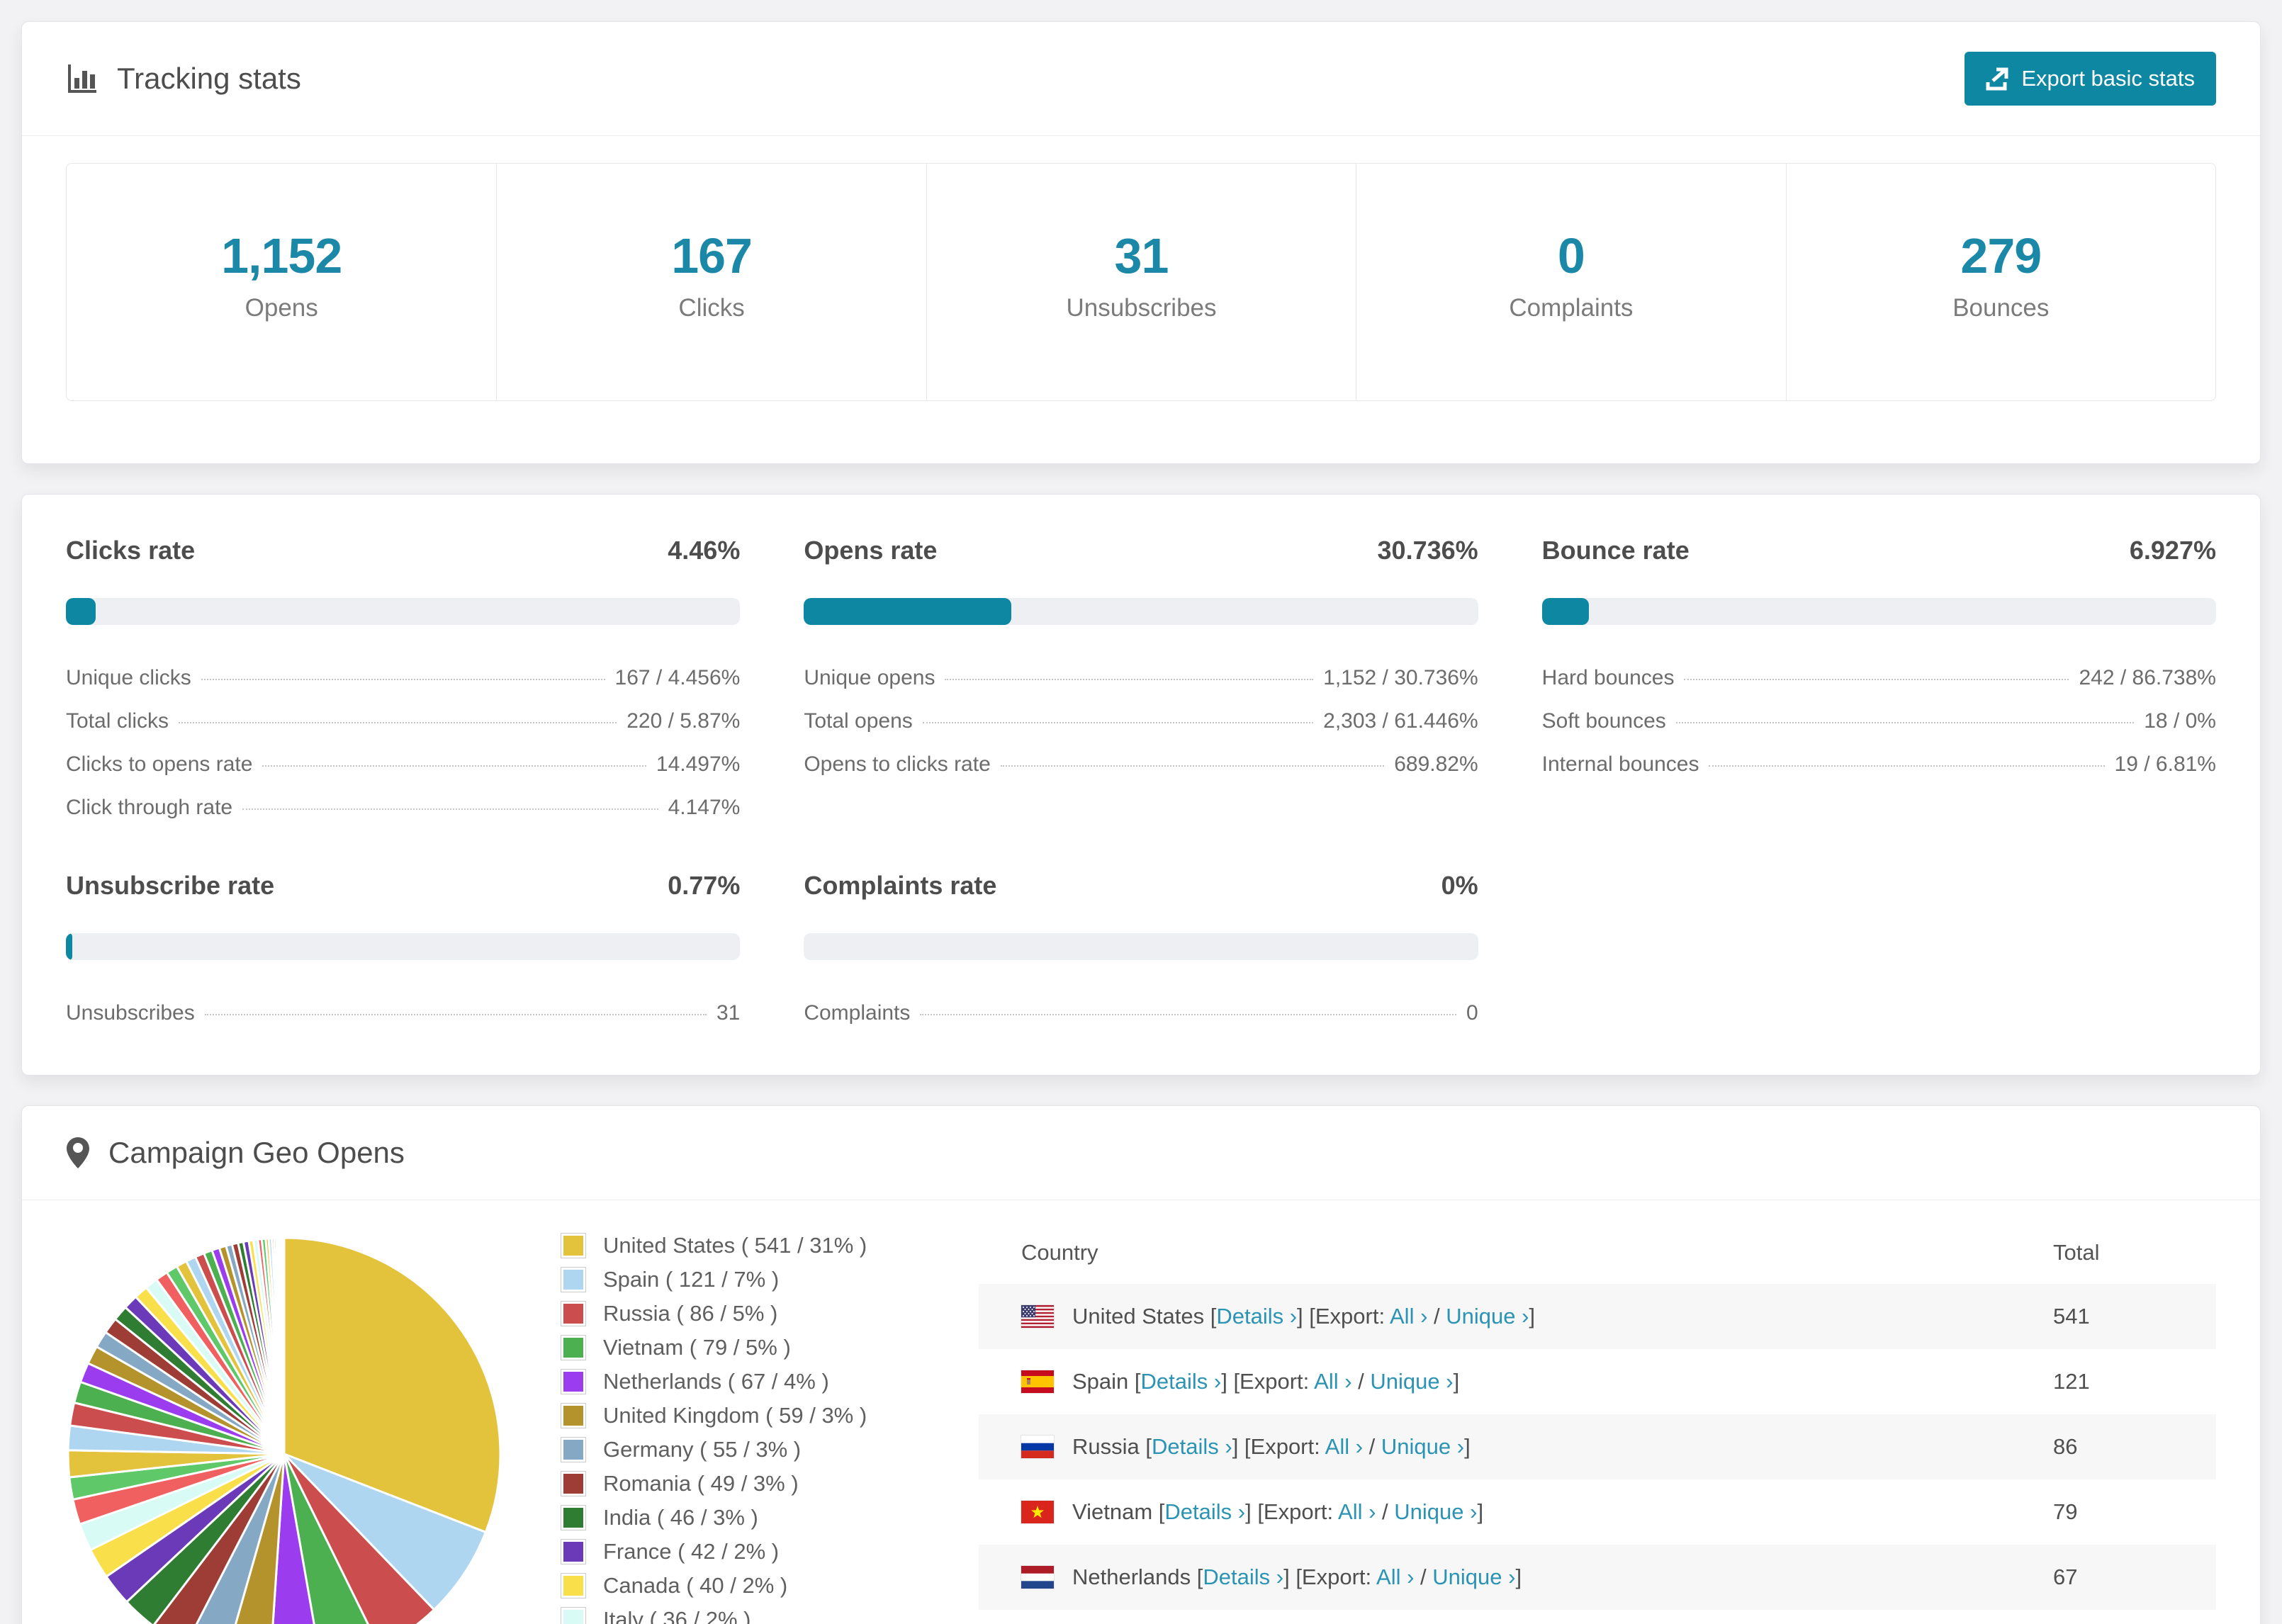 The width and height of the screenshot is (2282, 1624). I want to click on export-unique-link-netherlands: Unique ›, so click(1473, 1577).